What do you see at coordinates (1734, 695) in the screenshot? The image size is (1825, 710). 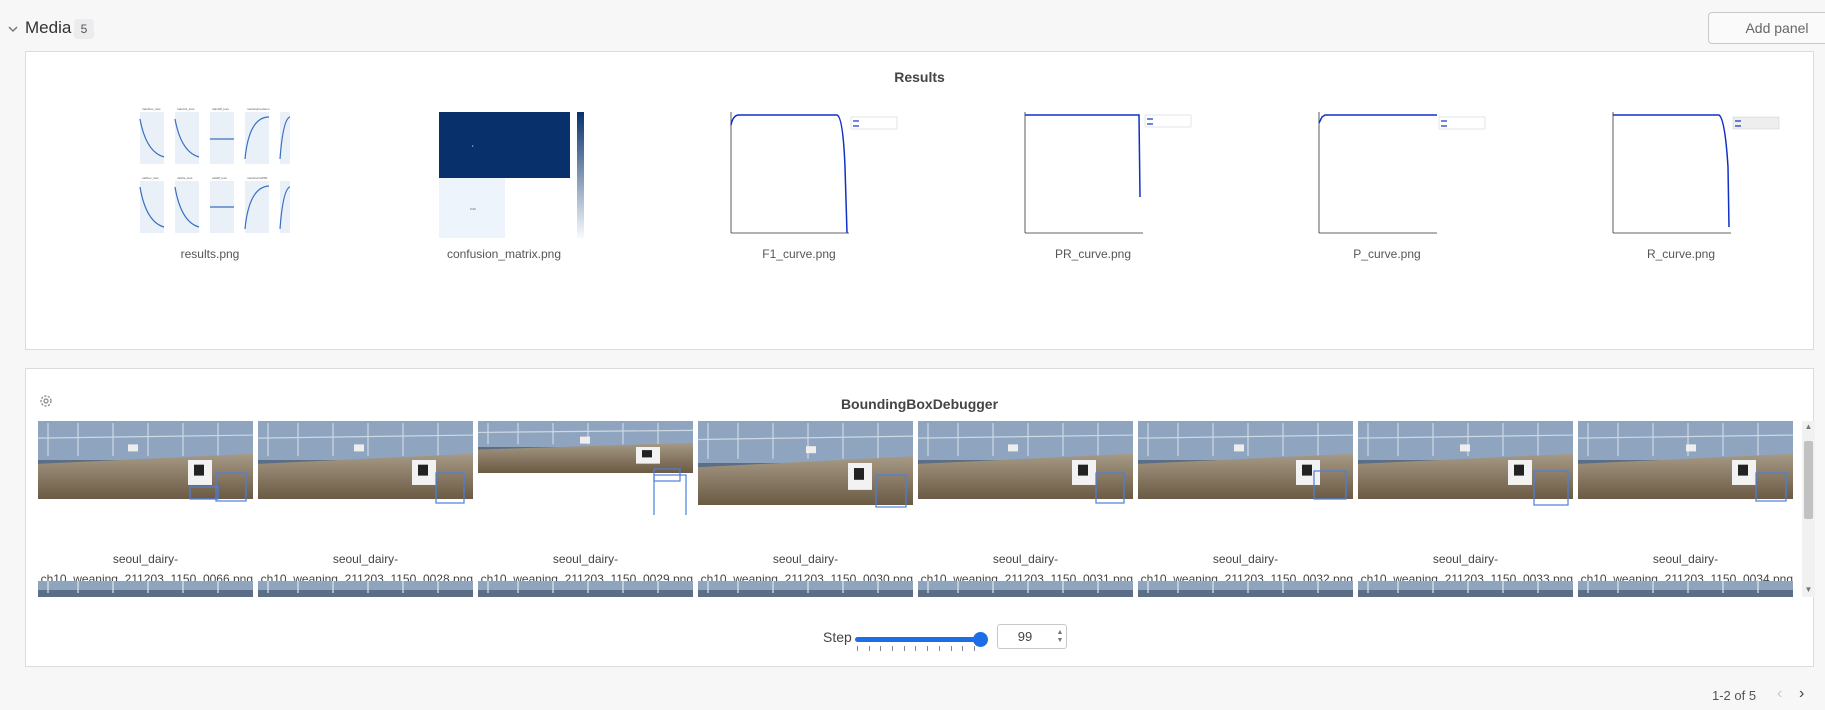 I see `pagination-text: 1-2 of 5` at bounding box center [1734, 695].